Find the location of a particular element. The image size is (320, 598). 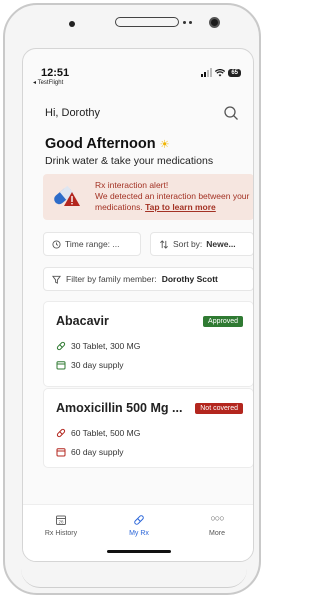

calendar-icon: 26 is located at coordinates (61, 520).